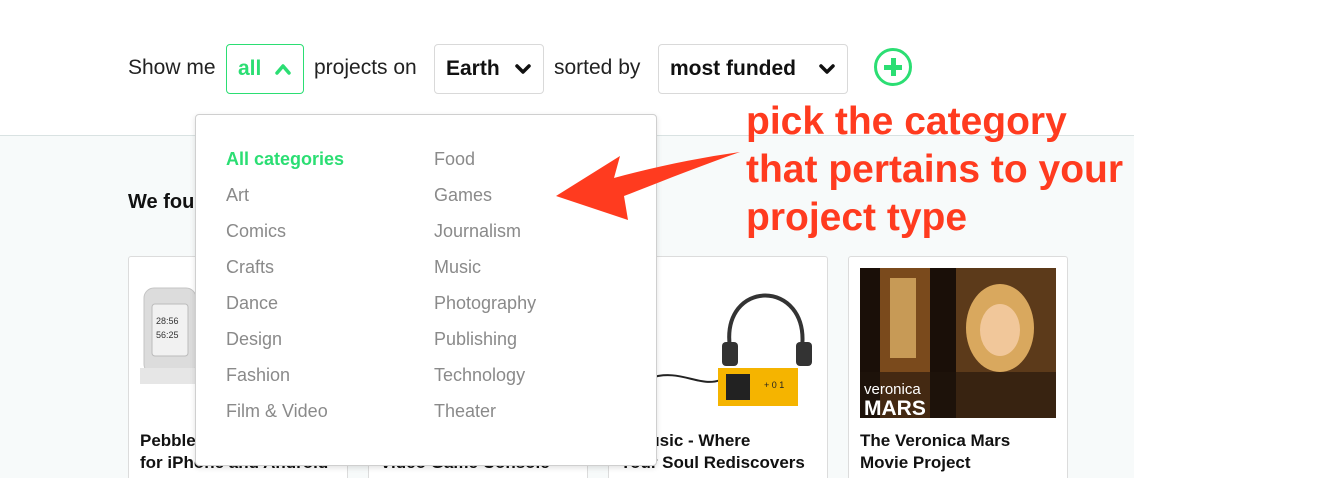 This screenshot has height=478, width=1332. I want to click on category-item-music: Music, so click(485, 275).